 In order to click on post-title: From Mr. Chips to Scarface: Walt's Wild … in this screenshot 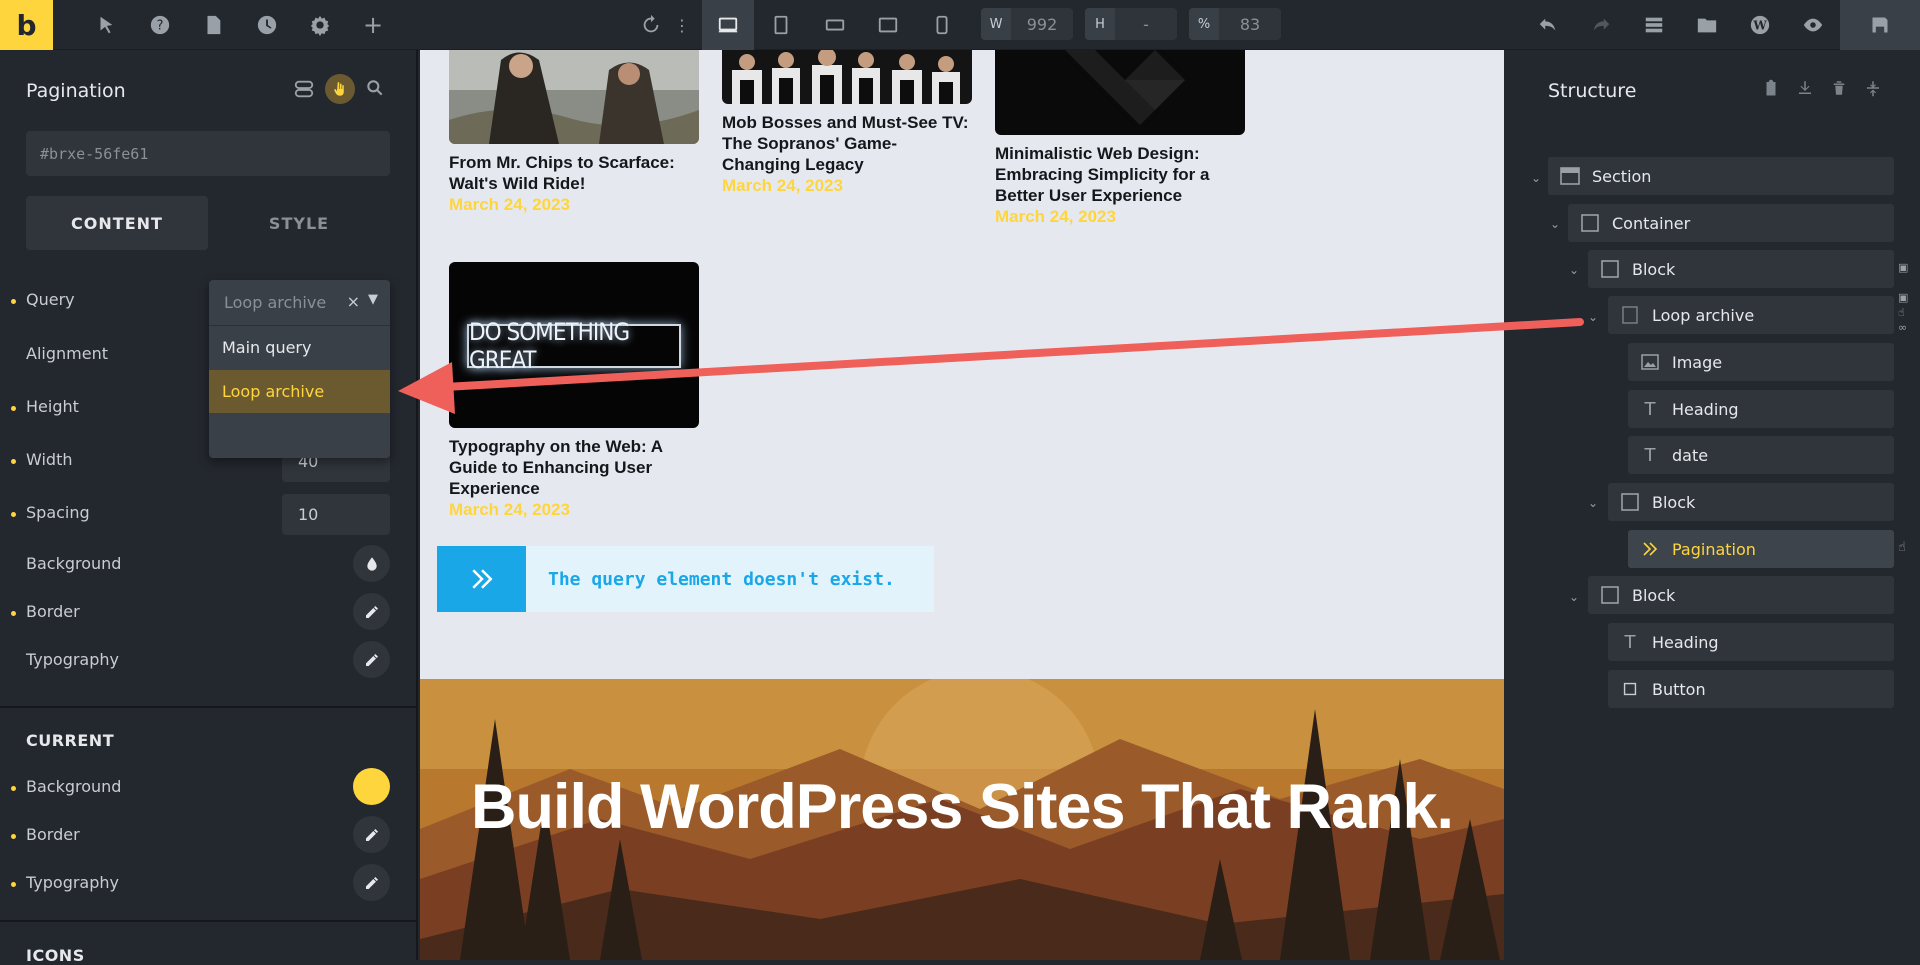, I will do `click(574, 173)`.